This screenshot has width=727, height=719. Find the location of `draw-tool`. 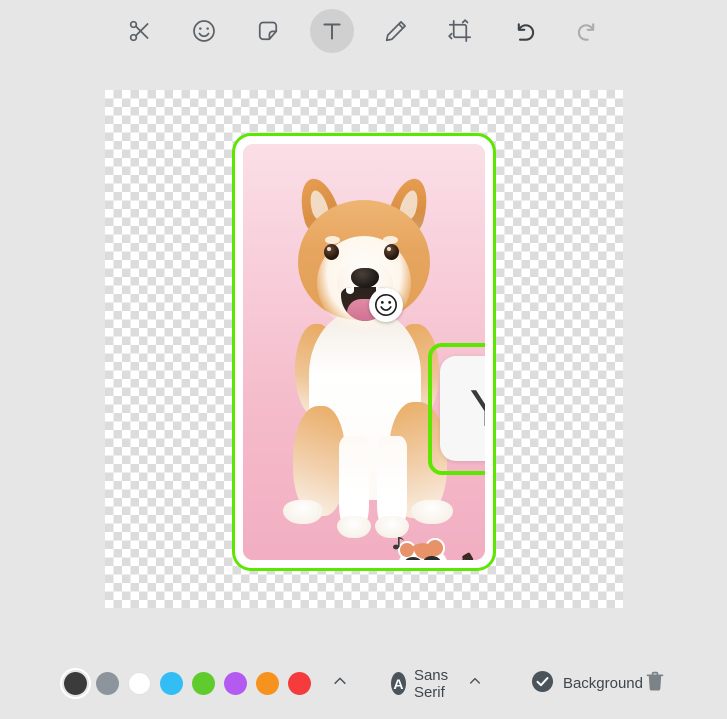

draw-tool is located at coordinates (396, 31).